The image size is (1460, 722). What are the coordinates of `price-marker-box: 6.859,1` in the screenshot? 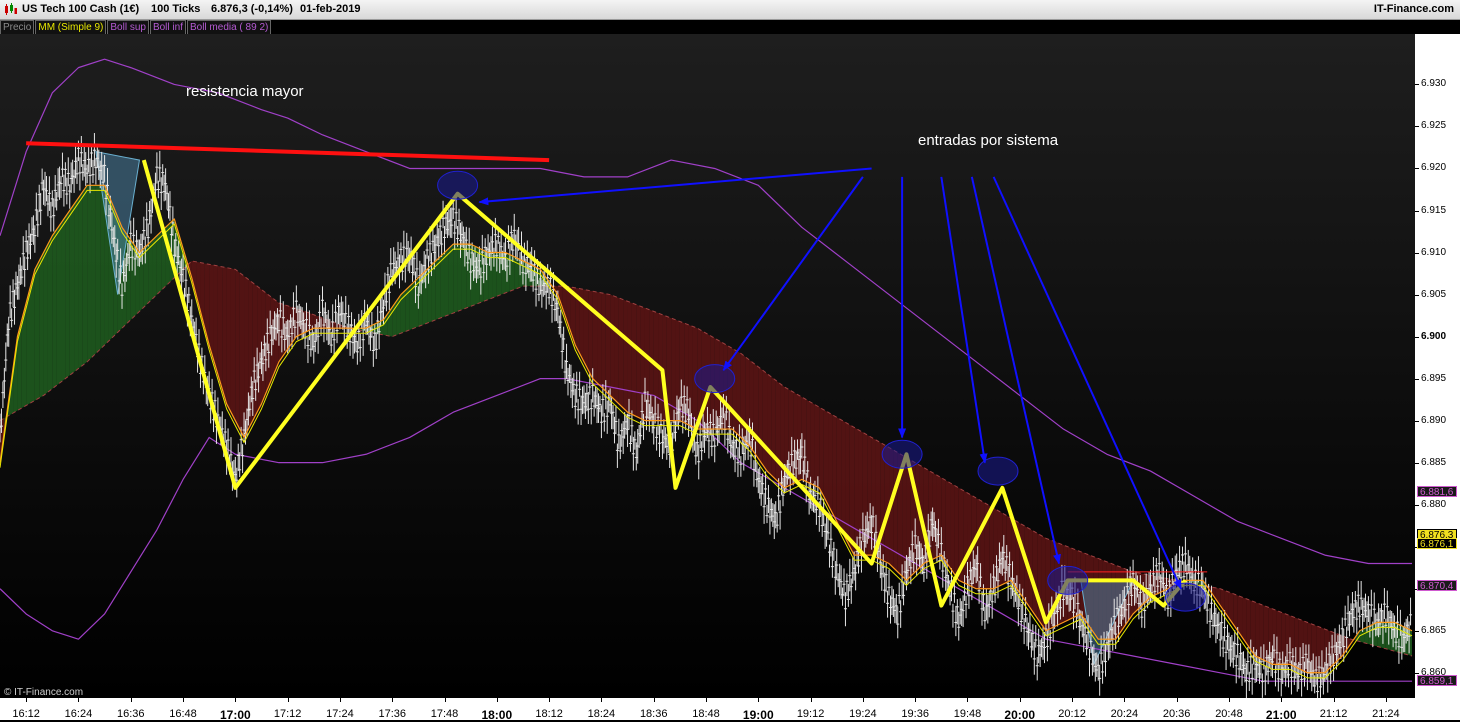 It's located at (1437, 681).